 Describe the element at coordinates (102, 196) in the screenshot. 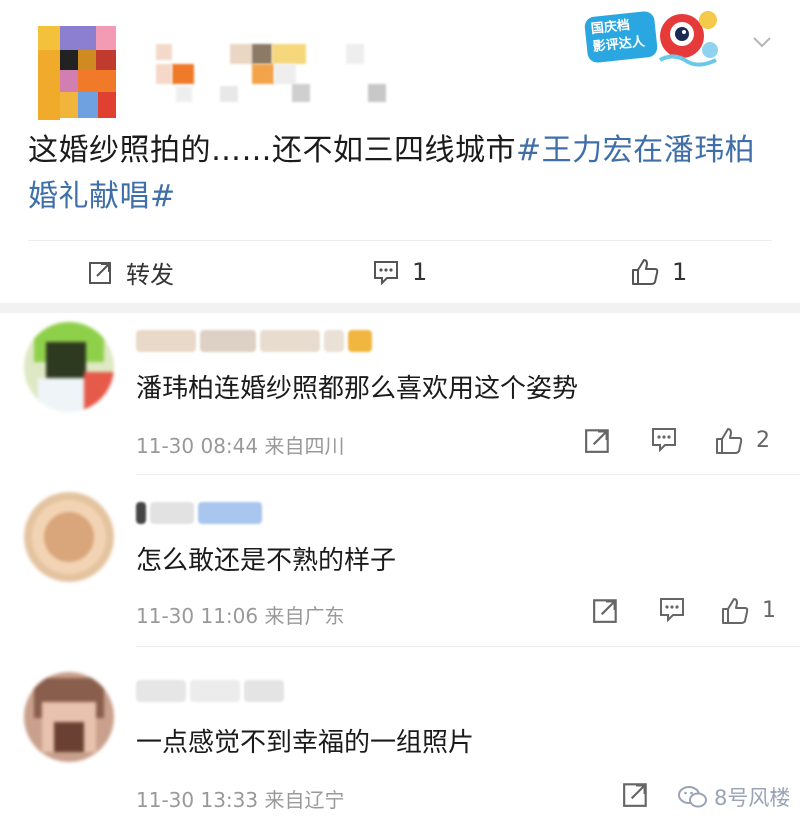

I see `hashtag-part-2: 婚礼献唱#` at that location.